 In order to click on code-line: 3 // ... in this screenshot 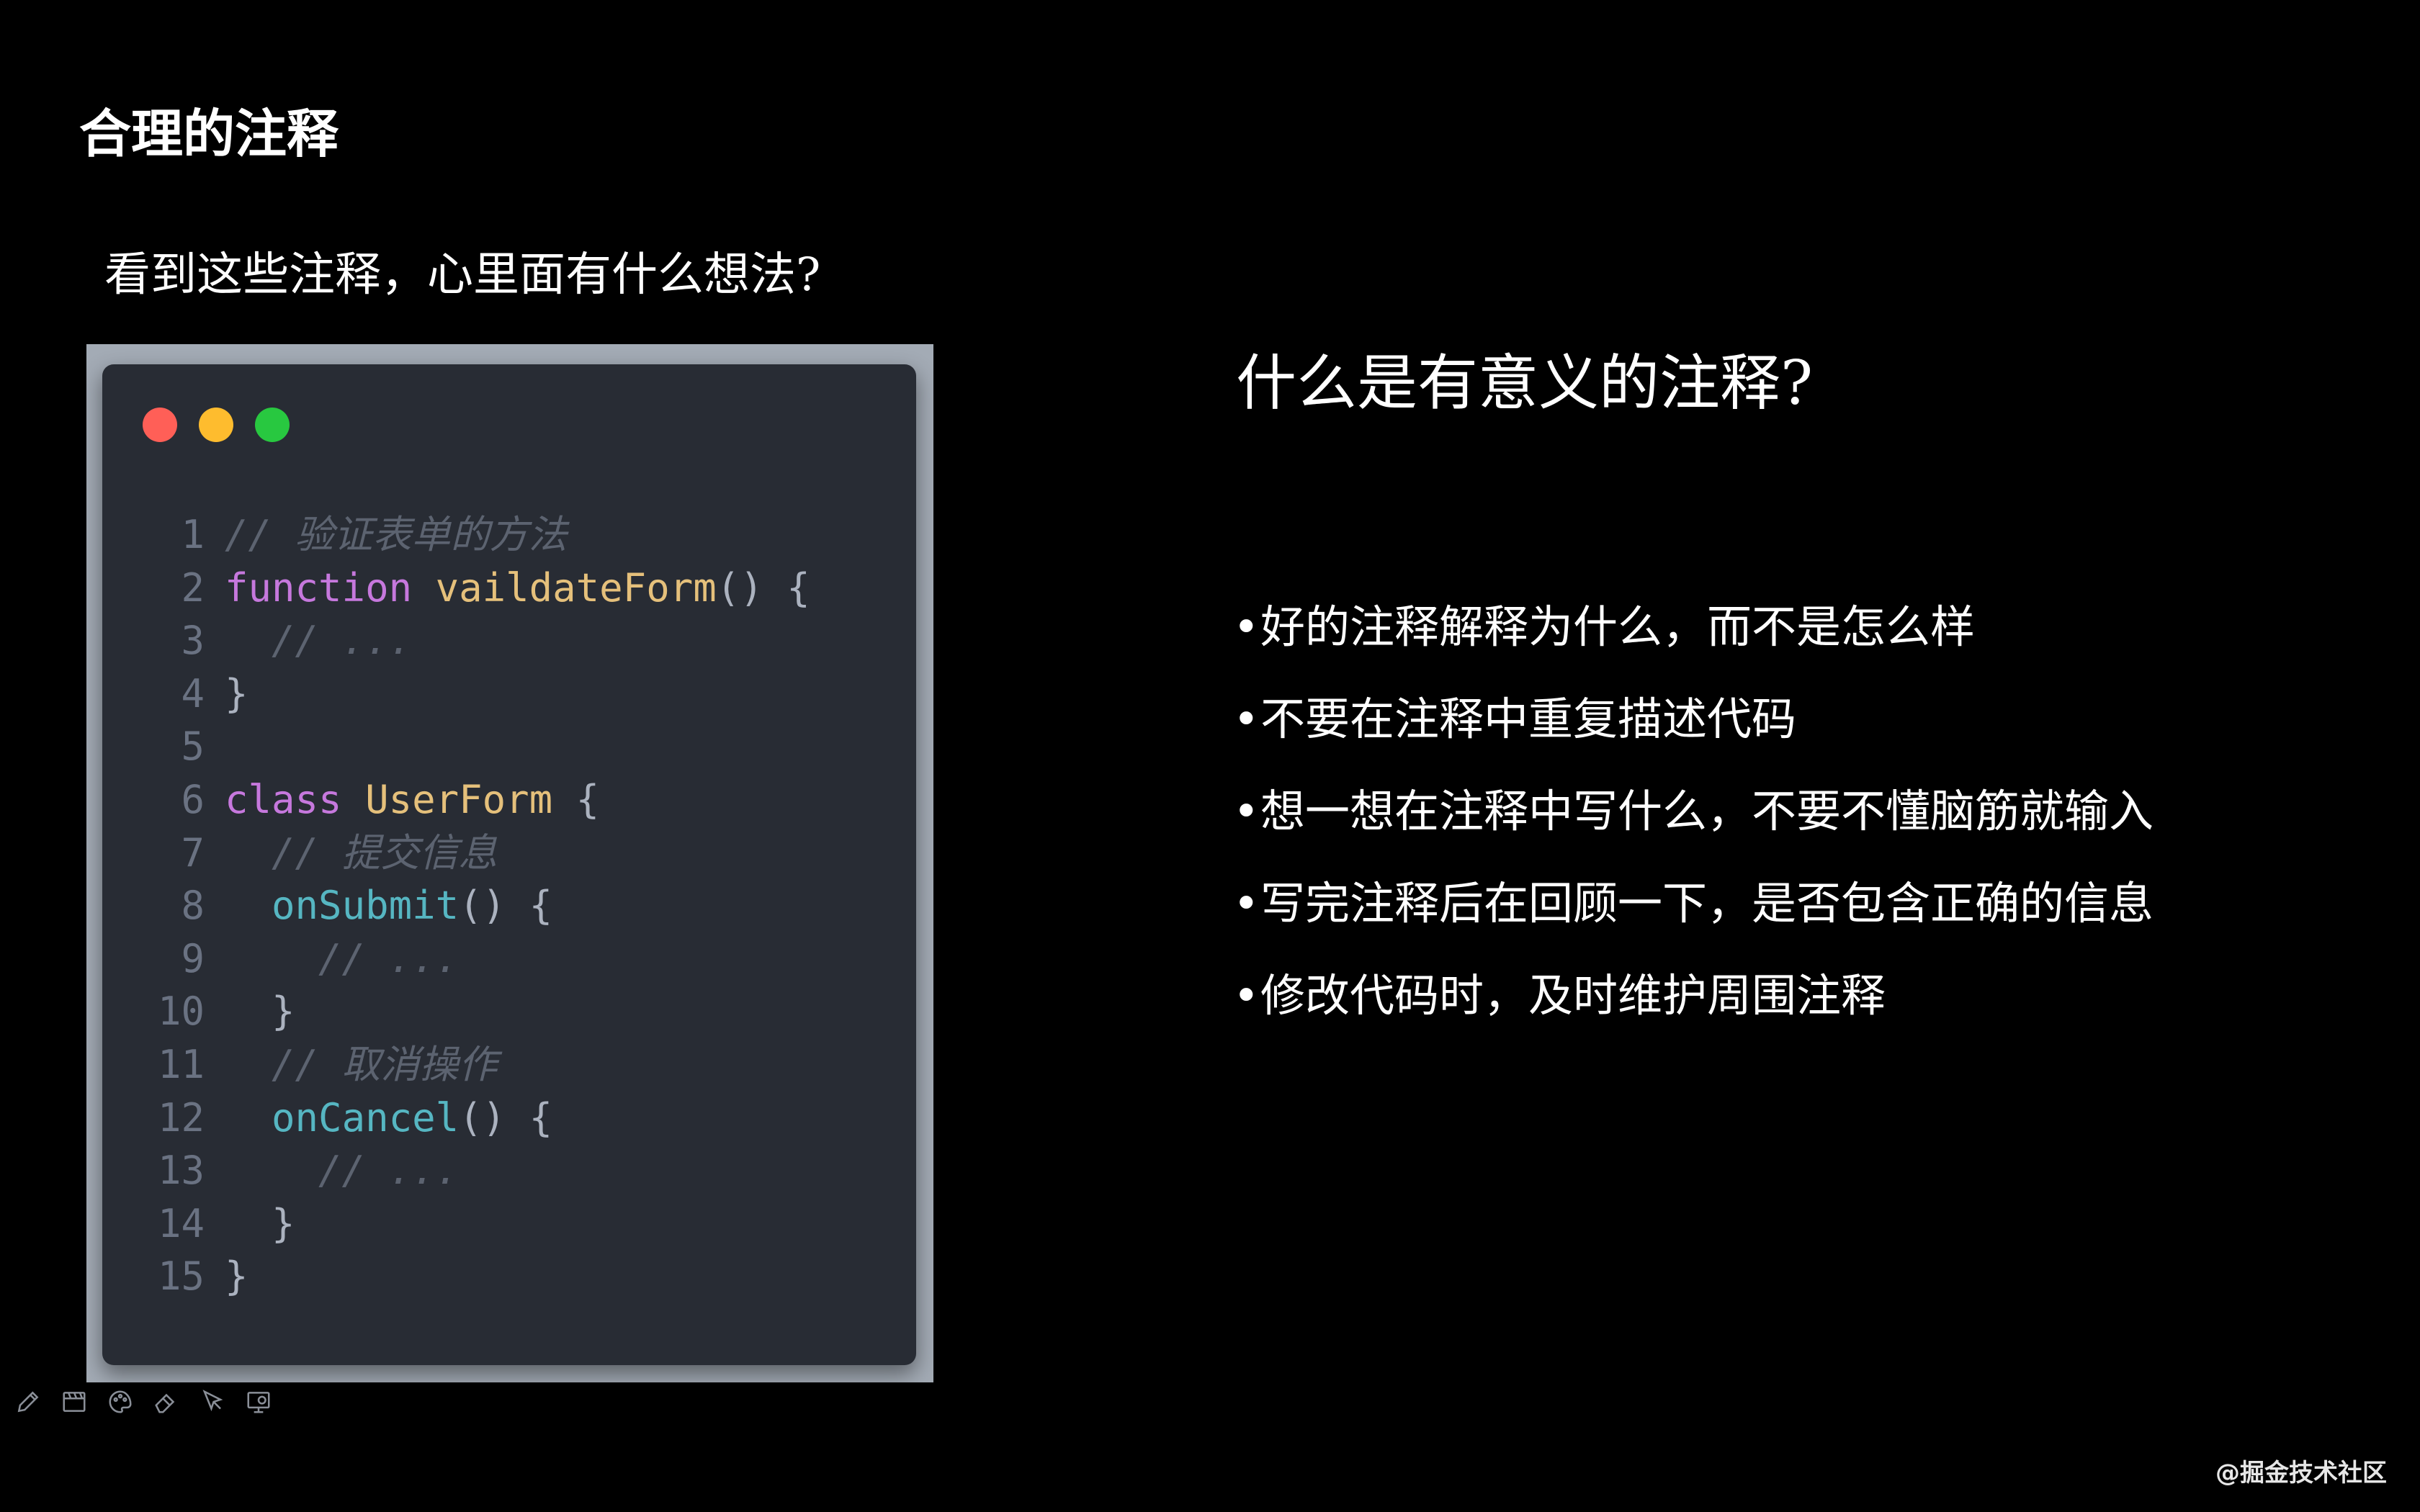, I will do `click(481, 640)`.